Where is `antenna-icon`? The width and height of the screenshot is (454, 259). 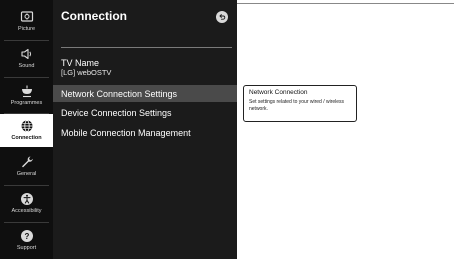
antenna-icon is located at coordinates (26, 91).